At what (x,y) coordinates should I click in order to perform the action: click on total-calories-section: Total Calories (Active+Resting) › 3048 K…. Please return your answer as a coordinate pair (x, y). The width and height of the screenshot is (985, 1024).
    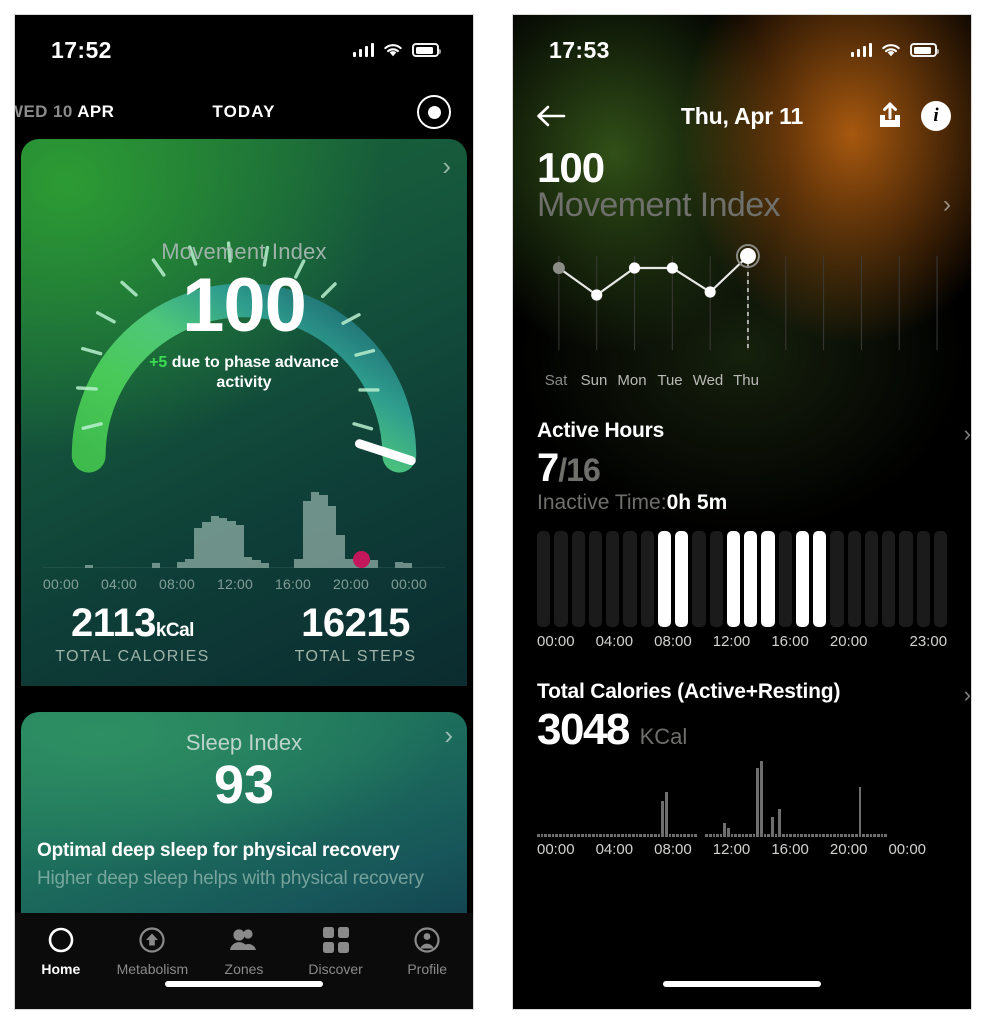
    Looking at the image, I should click on (742, 769).